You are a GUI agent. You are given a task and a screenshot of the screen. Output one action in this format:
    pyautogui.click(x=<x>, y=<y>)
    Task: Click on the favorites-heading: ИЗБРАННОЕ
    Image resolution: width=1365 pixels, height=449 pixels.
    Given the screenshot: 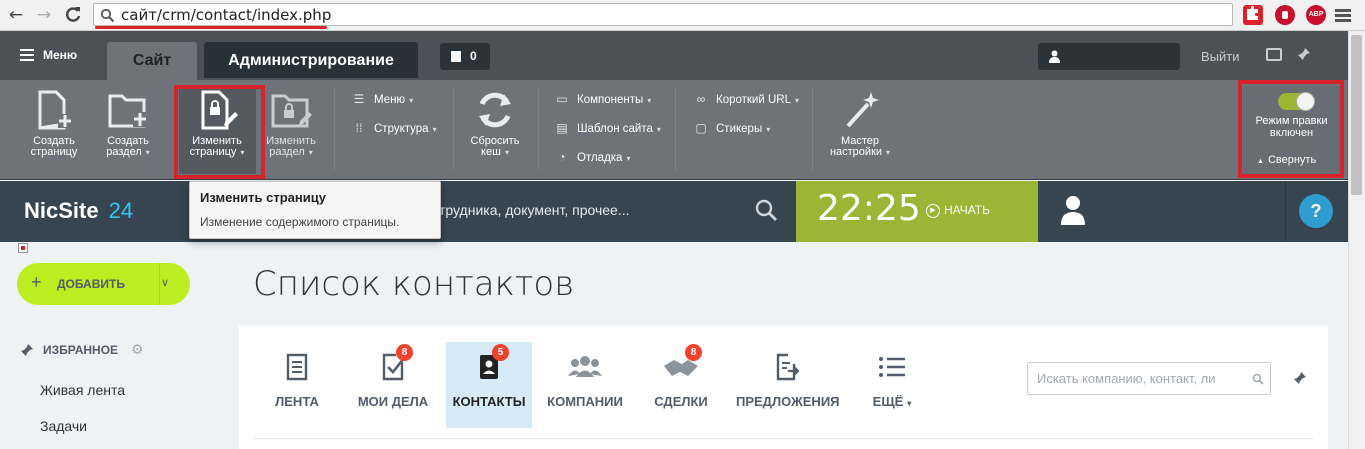 What is the action you would take?
    pyautogui.click(x=81, y=350)
    